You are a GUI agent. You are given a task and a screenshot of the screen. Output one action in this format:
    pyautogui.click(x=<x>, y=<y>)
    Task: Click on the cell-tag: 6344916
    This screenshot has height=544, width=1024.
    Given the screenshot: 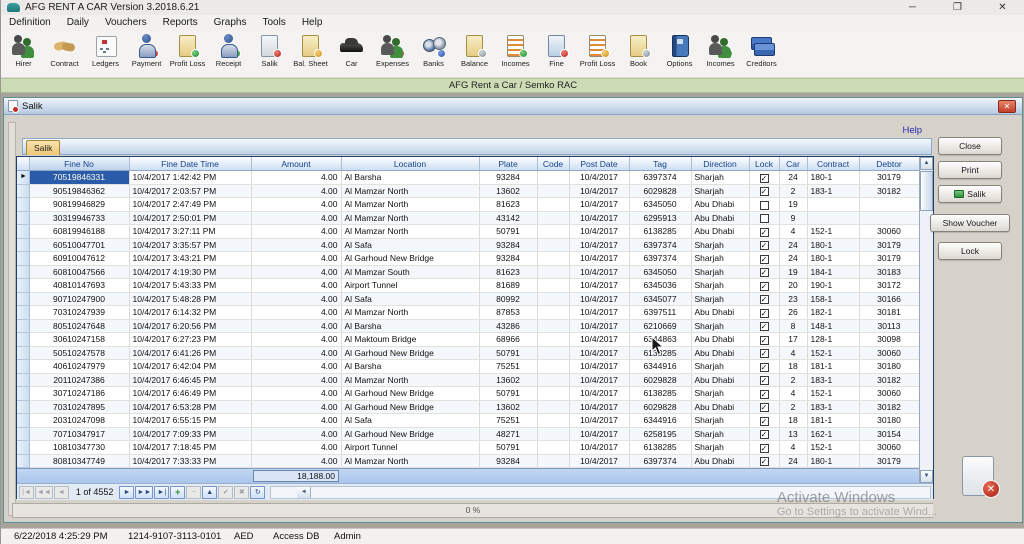 What is the action you would take?
    pyautogui.click(x=660, y=366)
    